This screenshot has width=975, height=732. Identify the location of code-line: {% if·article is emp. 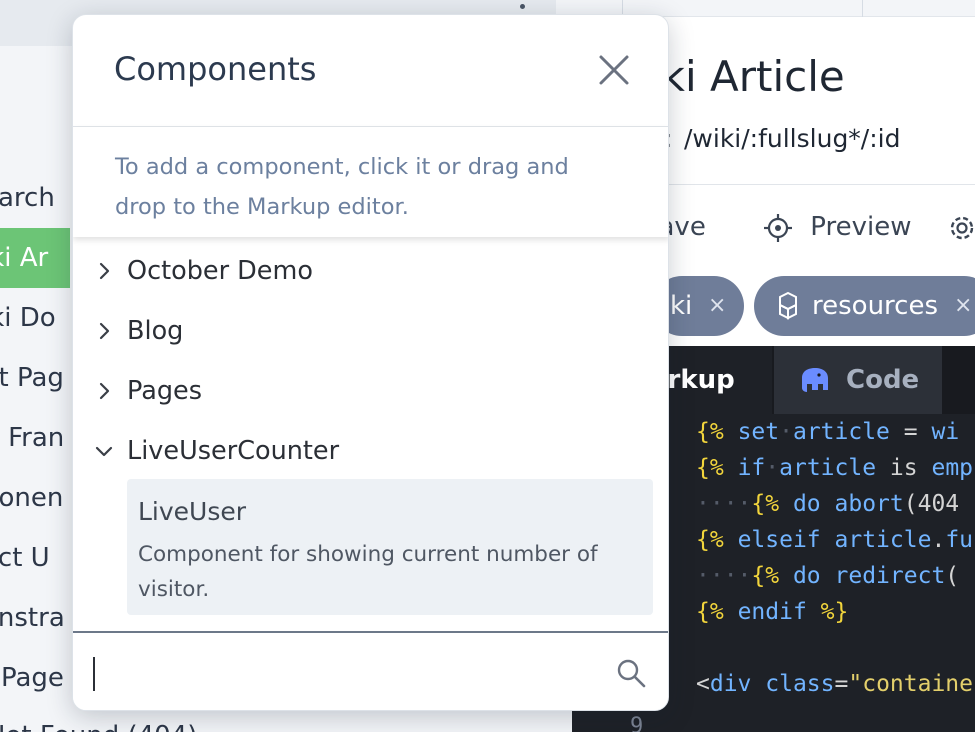
(835, 468).